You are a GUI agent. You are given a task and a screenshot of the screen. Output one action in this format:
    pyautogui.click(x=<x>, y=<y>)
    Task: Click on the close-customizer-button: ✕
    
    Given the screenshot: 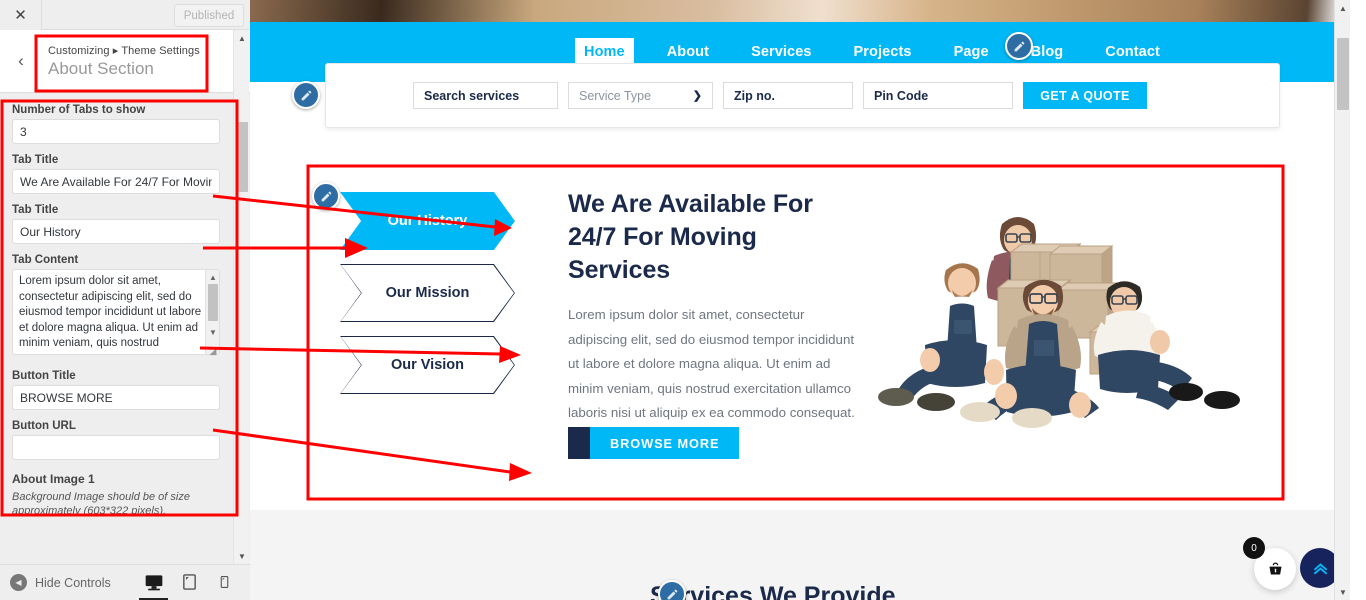 What is the action you would take?
    pyautogui.click(x=21, y=15)
    